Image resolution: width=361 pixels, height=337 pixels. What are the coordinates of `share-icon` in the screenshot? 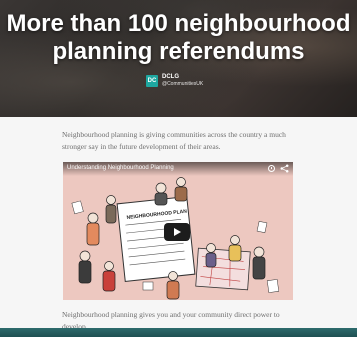 It's located at (284, 168).